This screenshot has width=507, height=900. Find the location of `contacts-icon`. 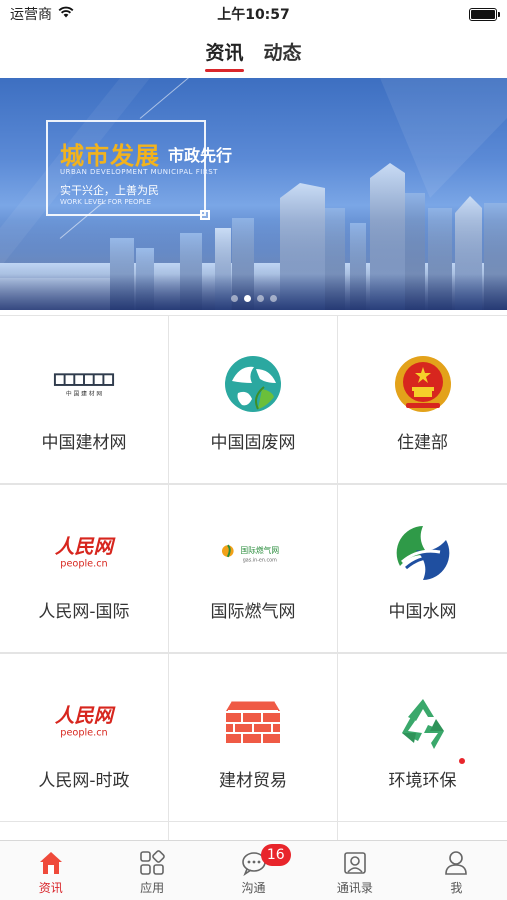

contacts-icon is located at coordinates (355, 863).